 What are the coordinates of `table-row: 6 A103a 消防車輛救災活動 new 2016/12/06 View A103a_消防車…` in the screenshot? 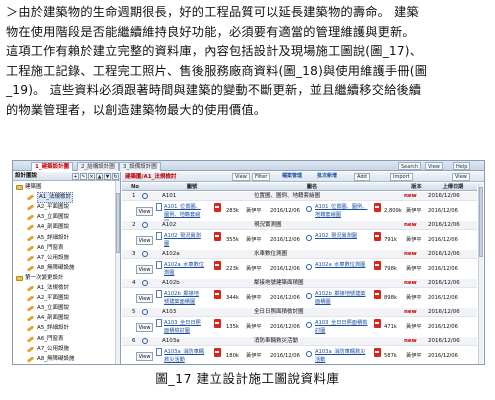 It's located at (299, 350).